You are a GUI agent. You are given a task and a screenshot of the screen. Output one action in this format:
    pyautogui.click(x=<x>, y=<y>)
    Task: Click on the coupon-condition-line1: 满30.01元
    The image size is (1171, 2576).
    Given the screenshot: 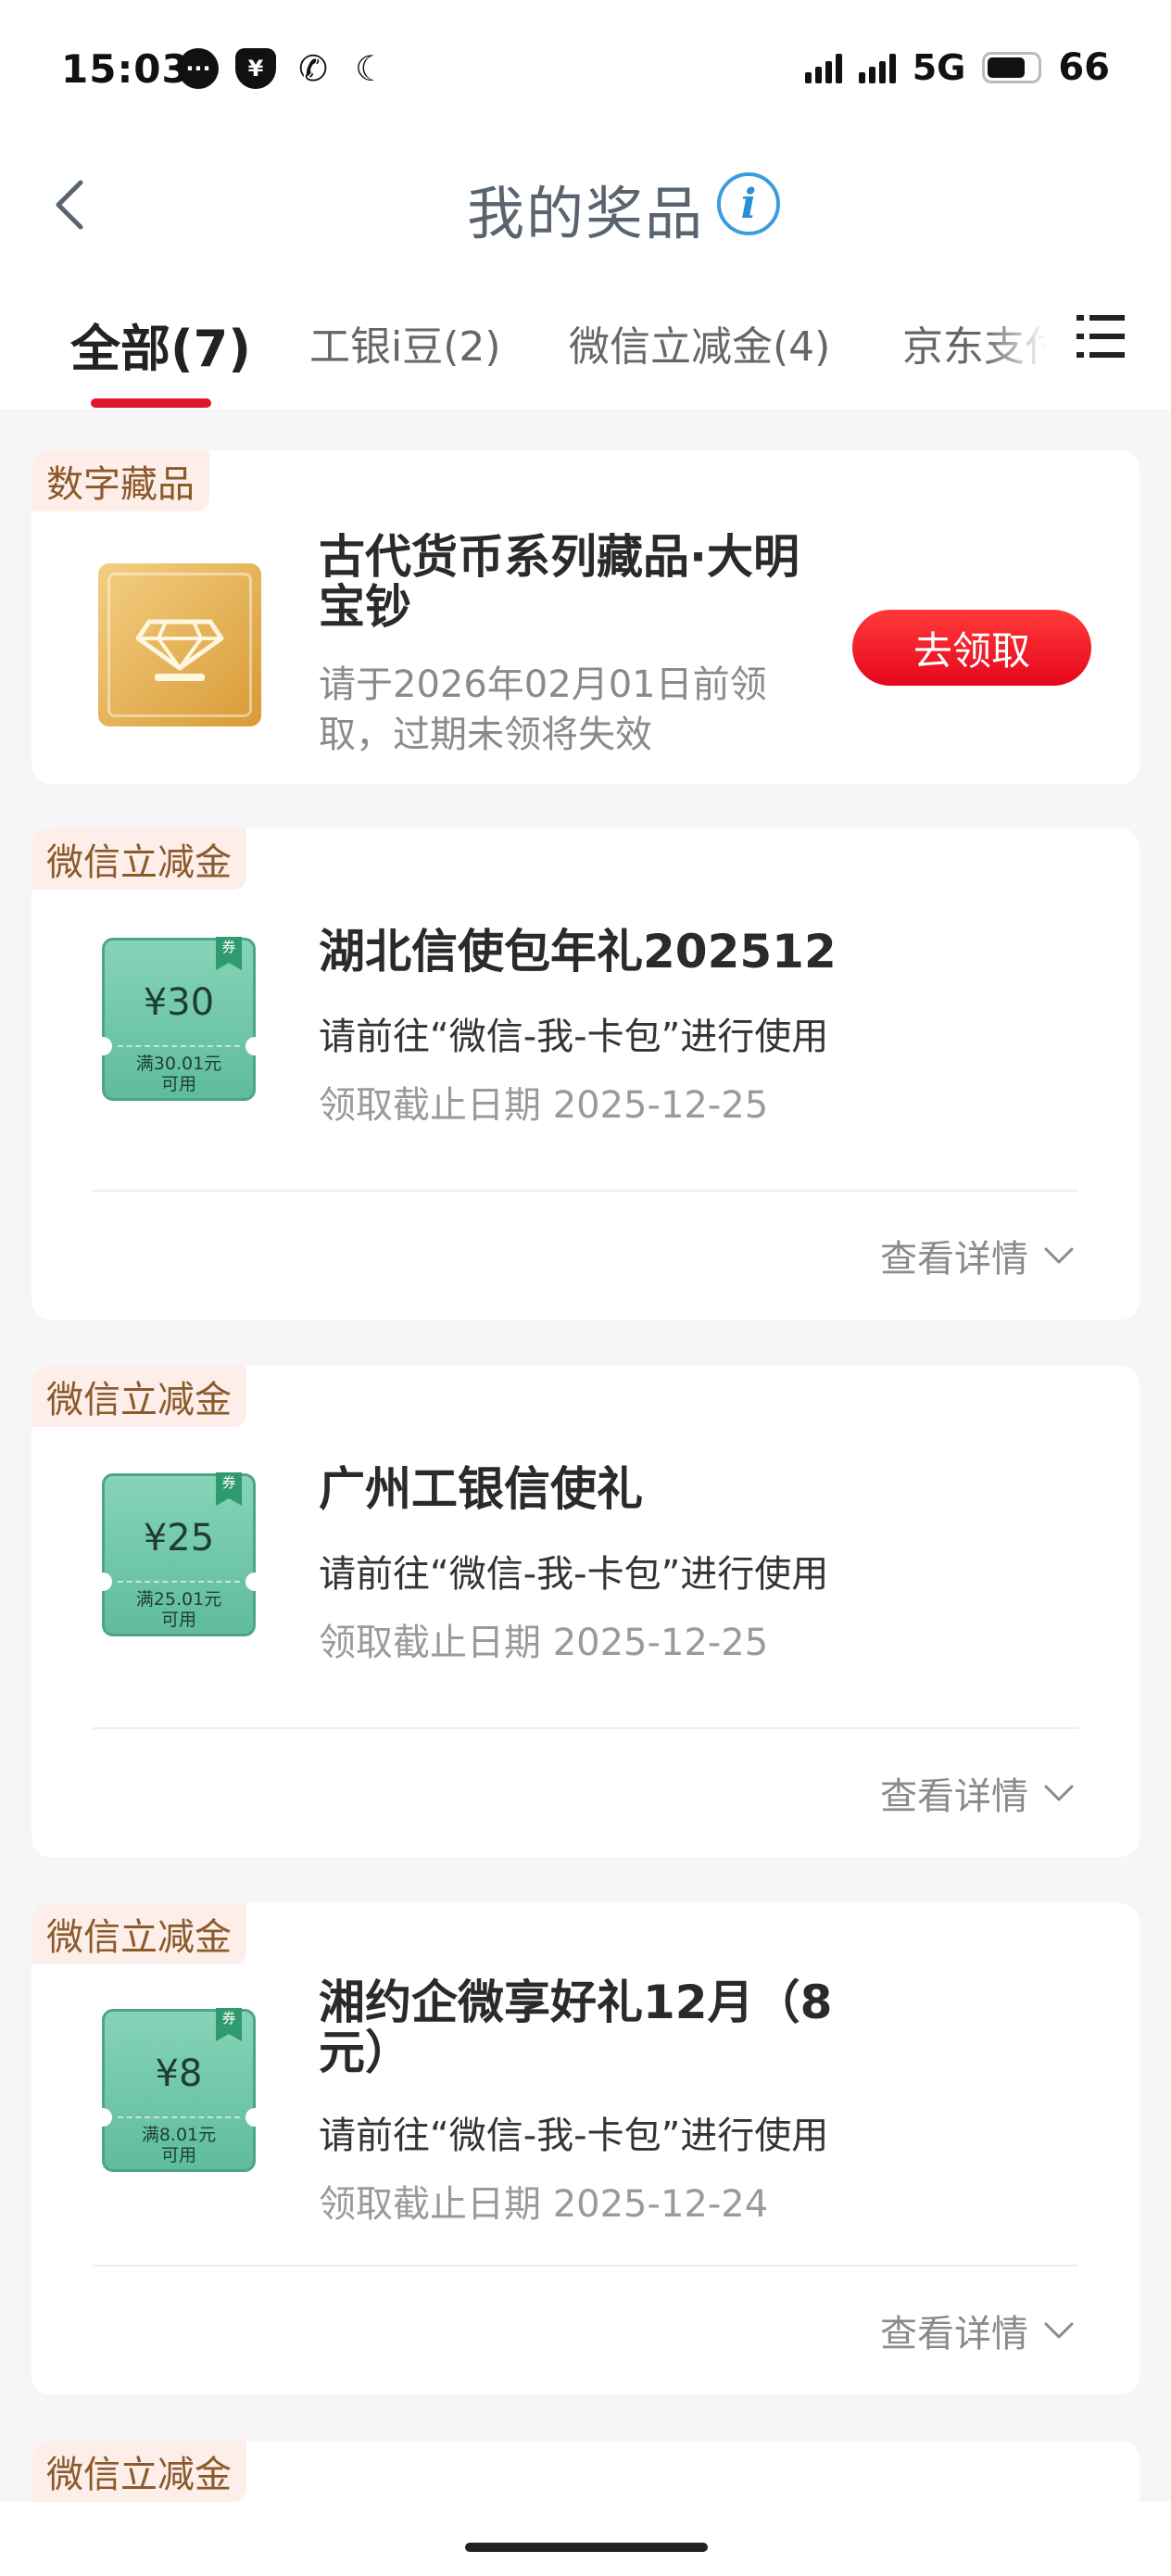 What is the action you would take?
    pyautogui.click(x=179, y=1064)
    